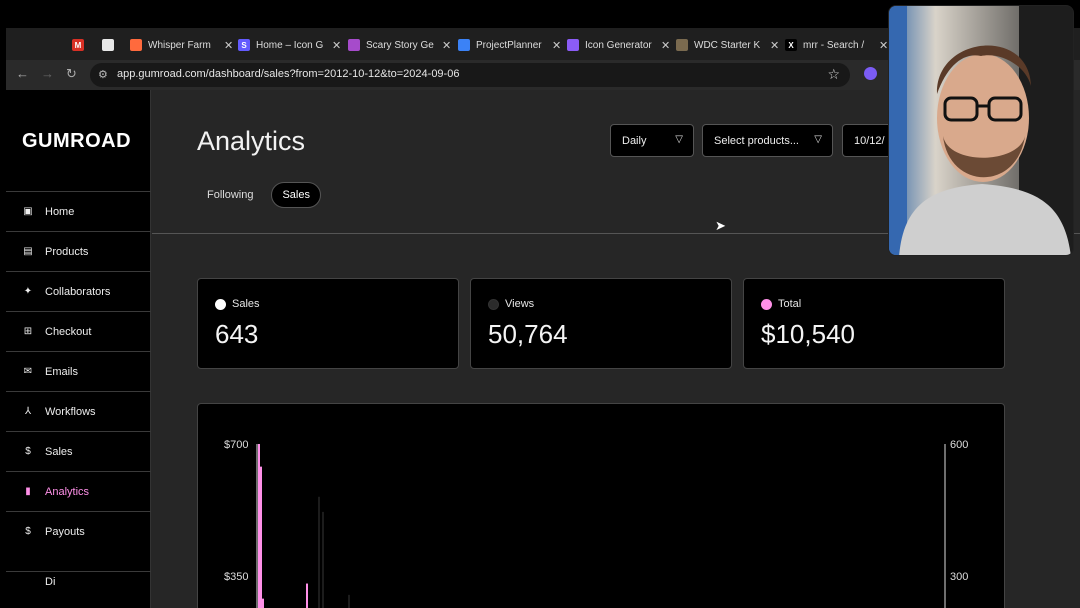 This screenshot has width=1080, height=608. What do you see at coordinates (67, 251) in the screenshot?
I see `sidebar-item-label: Products` at bounding box center [67, 251].